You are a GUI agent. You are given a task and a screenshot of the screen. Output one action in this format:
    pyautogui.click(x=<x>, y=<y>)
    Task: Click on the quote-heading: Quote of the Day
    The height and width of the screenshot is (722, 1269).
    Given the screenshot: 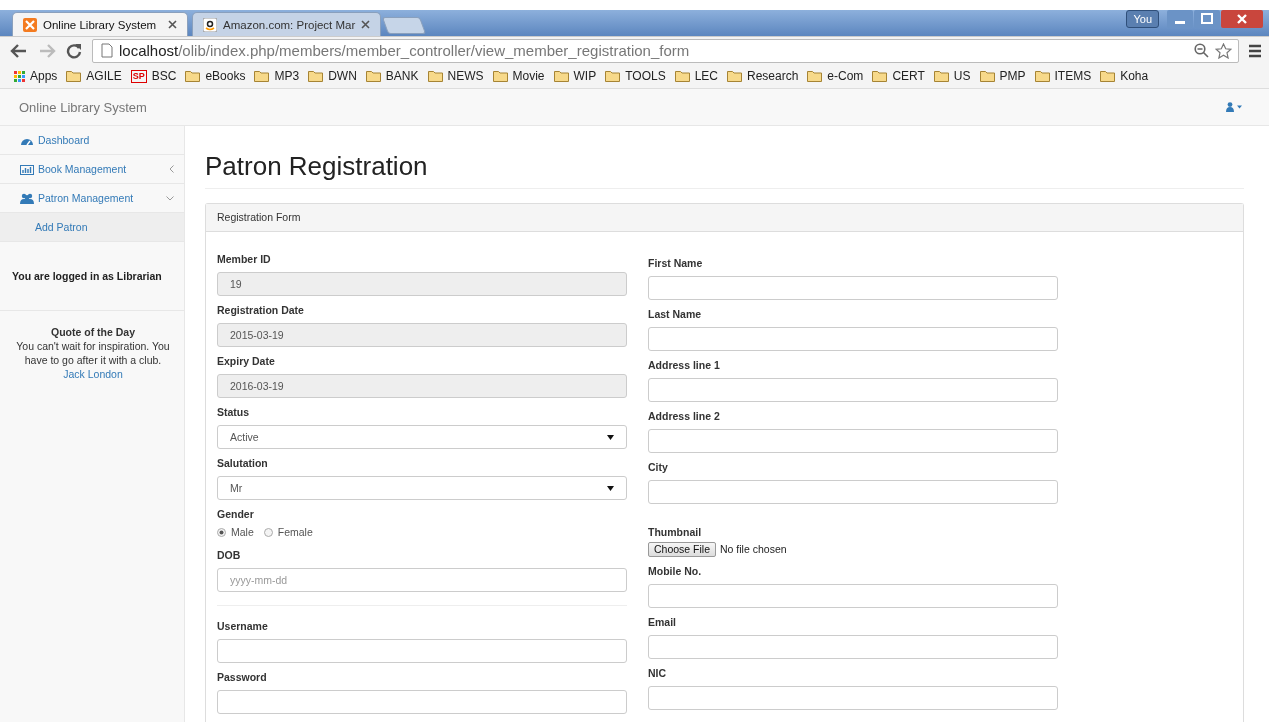 What is the action you would take?
    pyautogui.click(x=93, y=332)
    